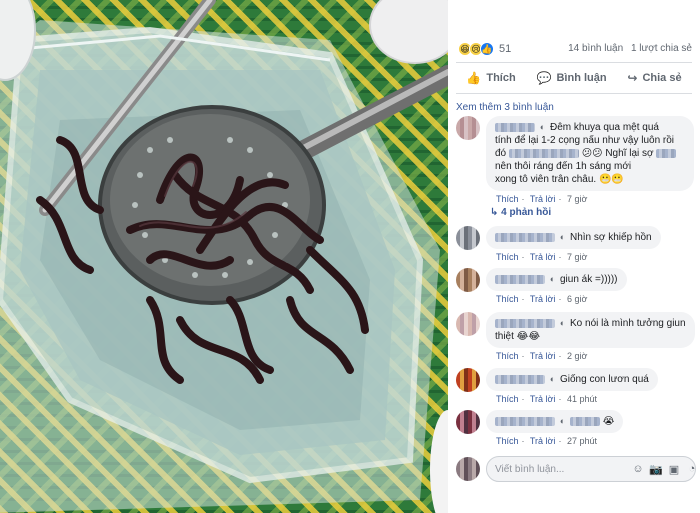 This screenshot has width=700, height=513. I want to click on post-counts: 14 bình luận 1 lượt chia sẻ, so click(627, 48).